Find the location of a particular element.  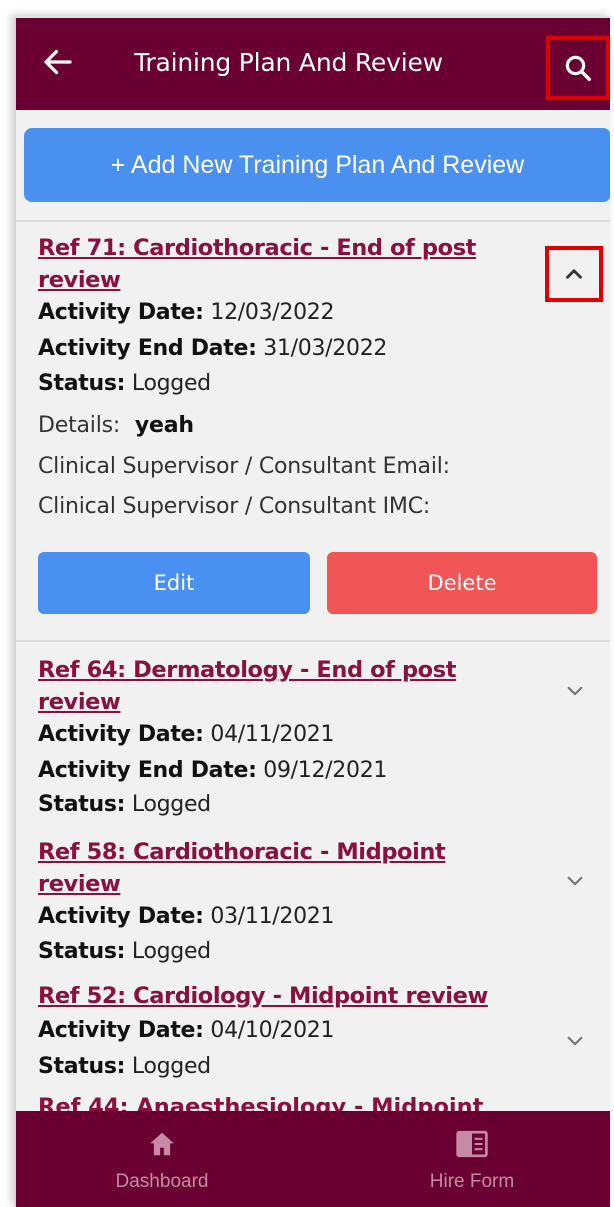

record-title-line1: Ref 52: Cardiology - Midpoint review is located at coordinates (263, 996).